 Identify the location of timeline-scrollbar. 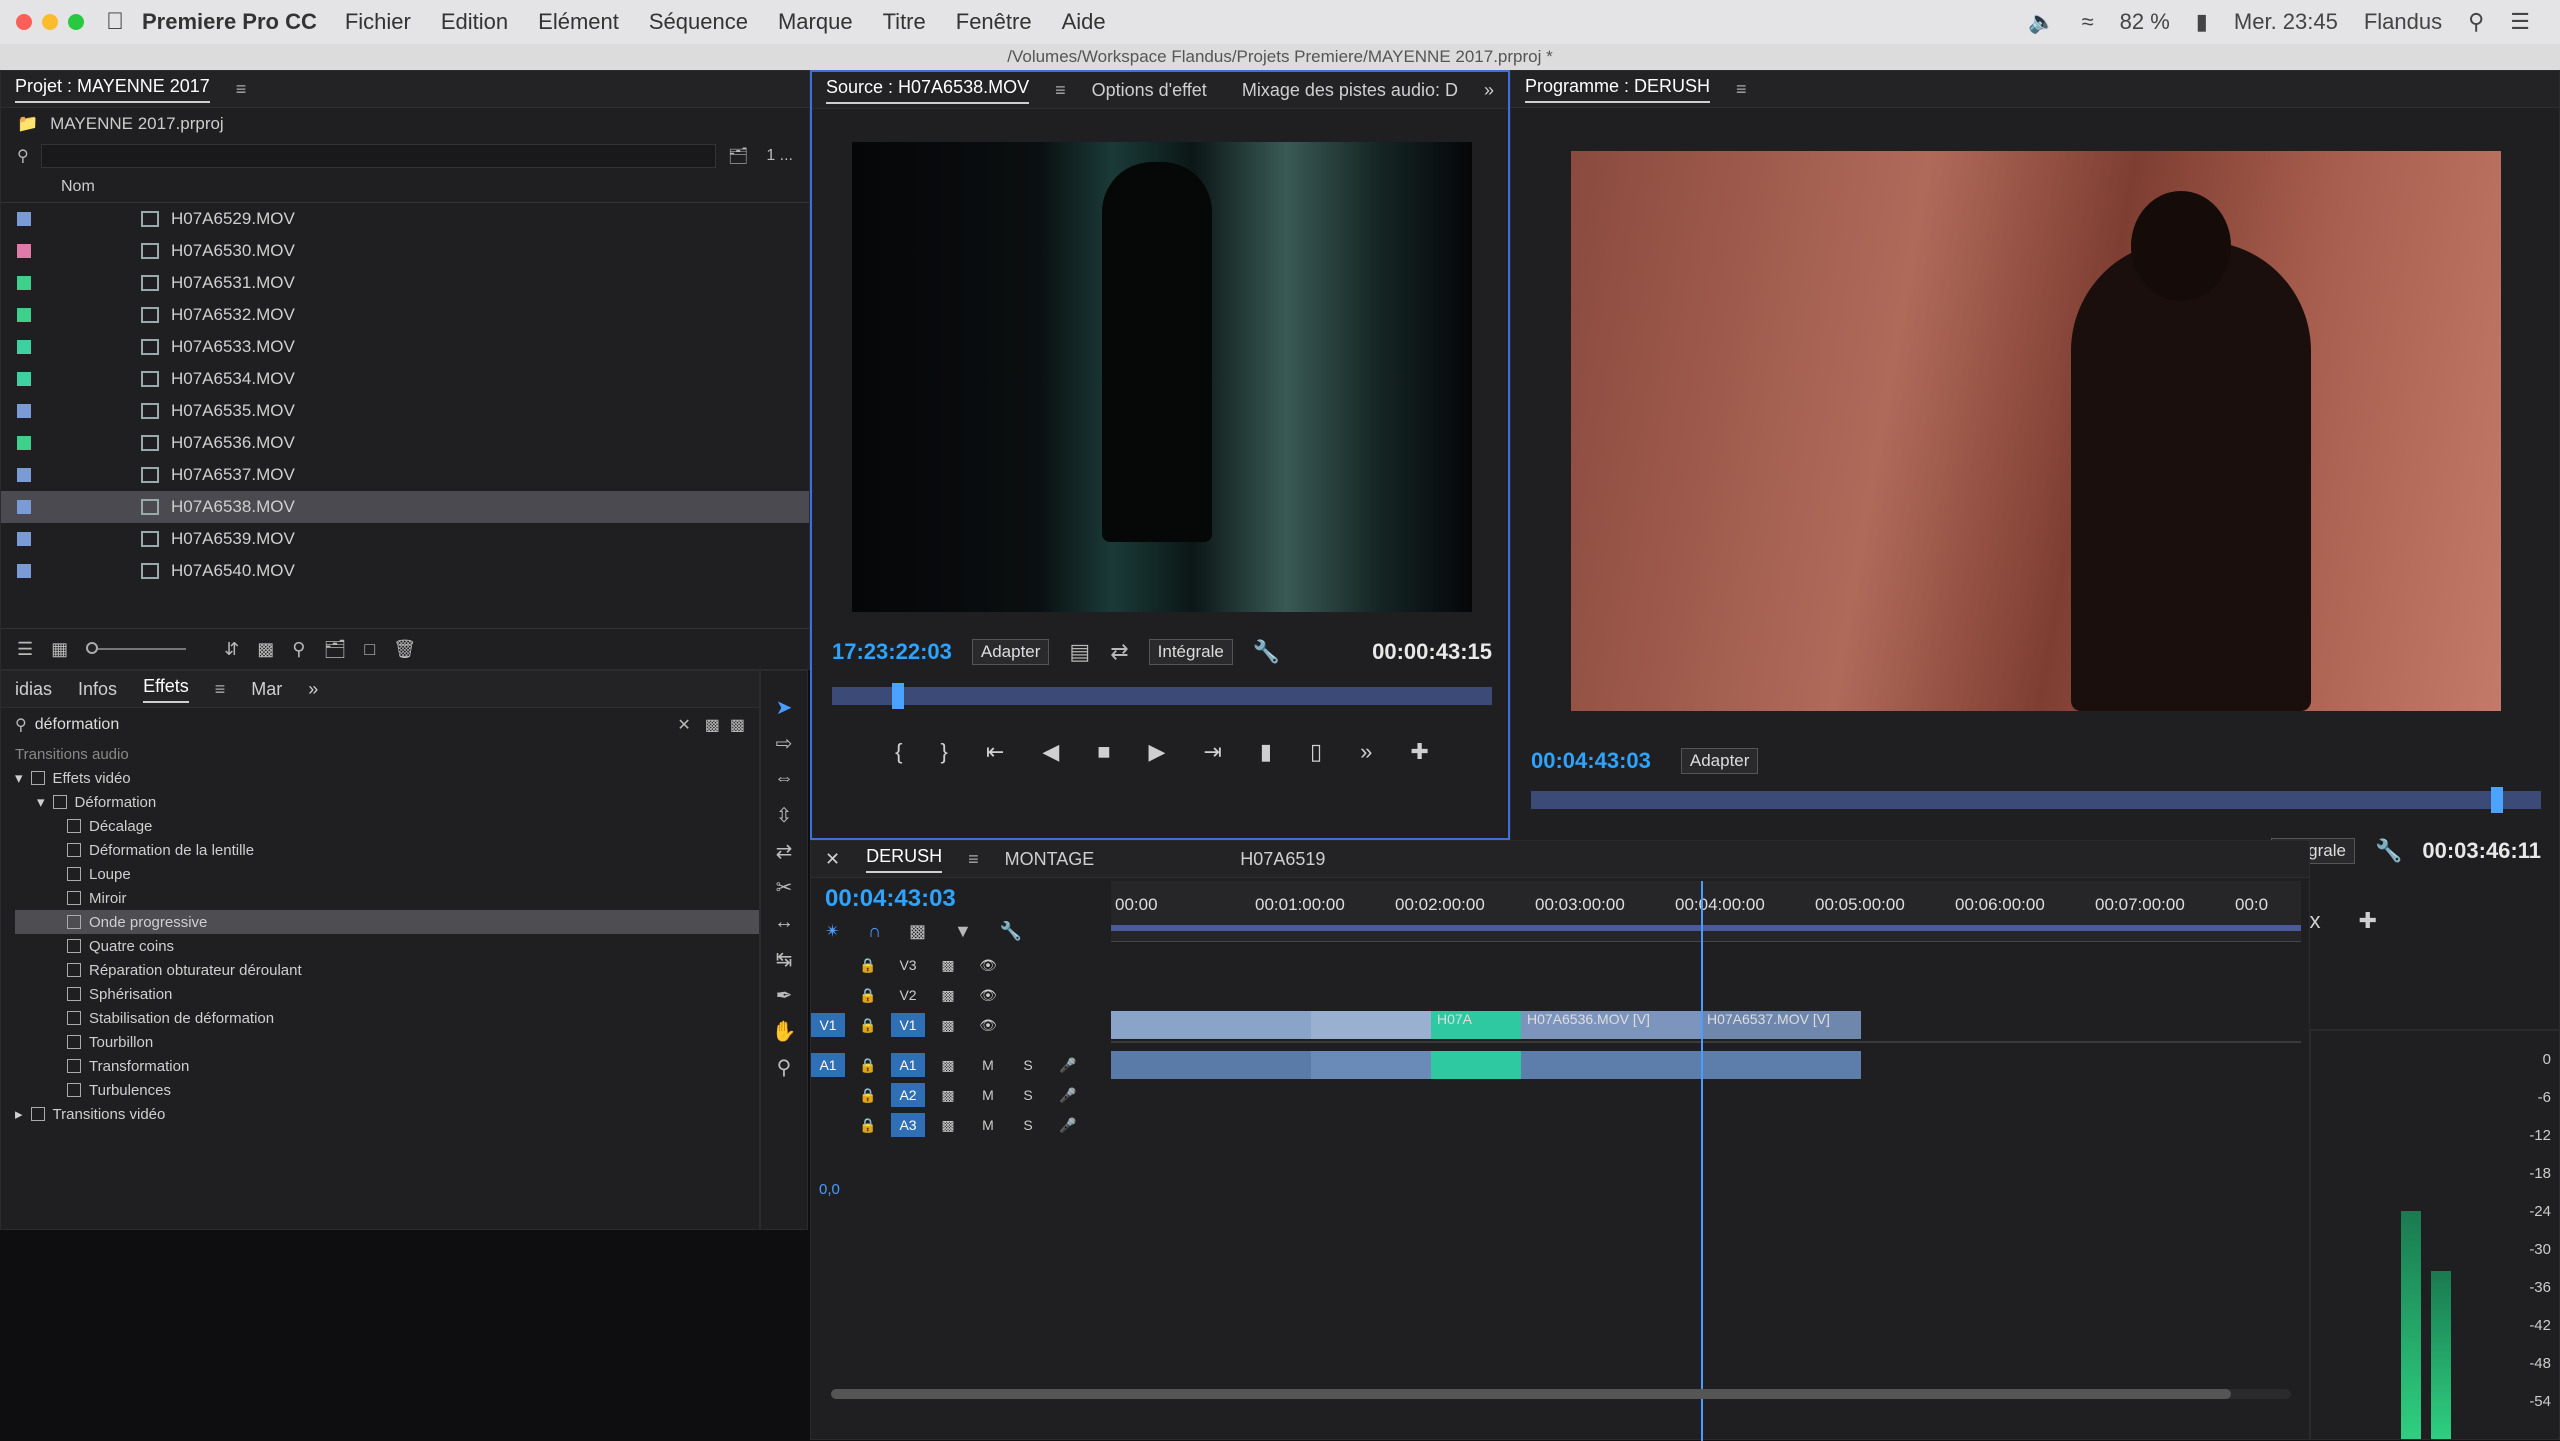
(1561, 1394).